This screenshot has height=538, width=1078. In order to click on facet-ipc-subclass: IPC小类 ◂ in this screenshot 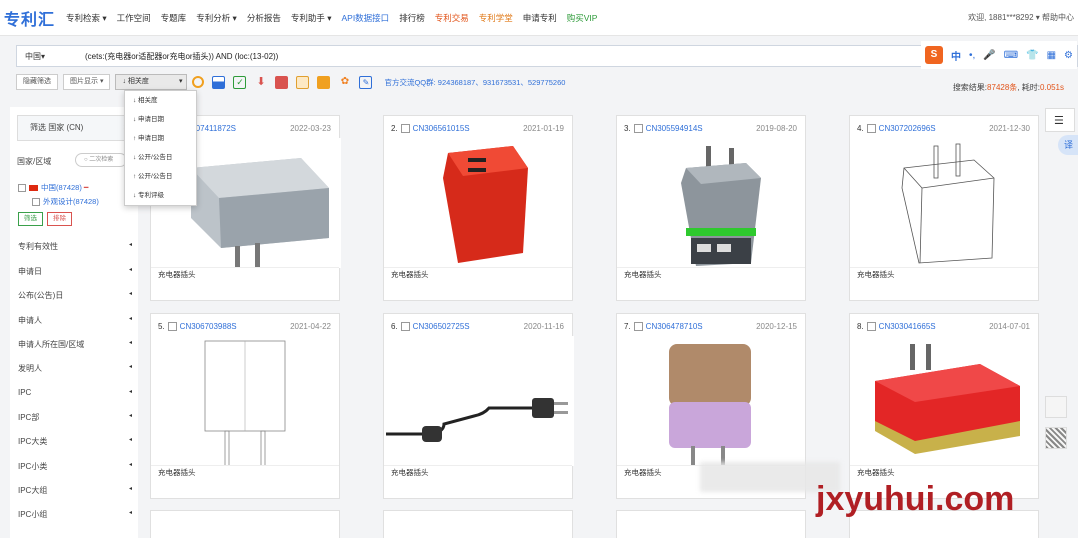, I will do `click(75, 466)`.